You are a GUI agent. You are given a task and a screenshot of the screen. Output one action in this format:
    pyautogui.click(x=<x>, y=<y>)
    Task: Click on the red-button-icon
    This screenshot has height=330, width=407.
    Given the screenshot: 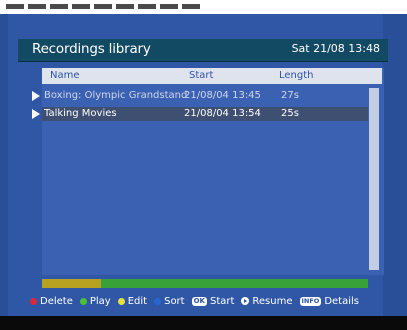 What is the action you would take?
    pyautogui.click(x=33, y=301)
    